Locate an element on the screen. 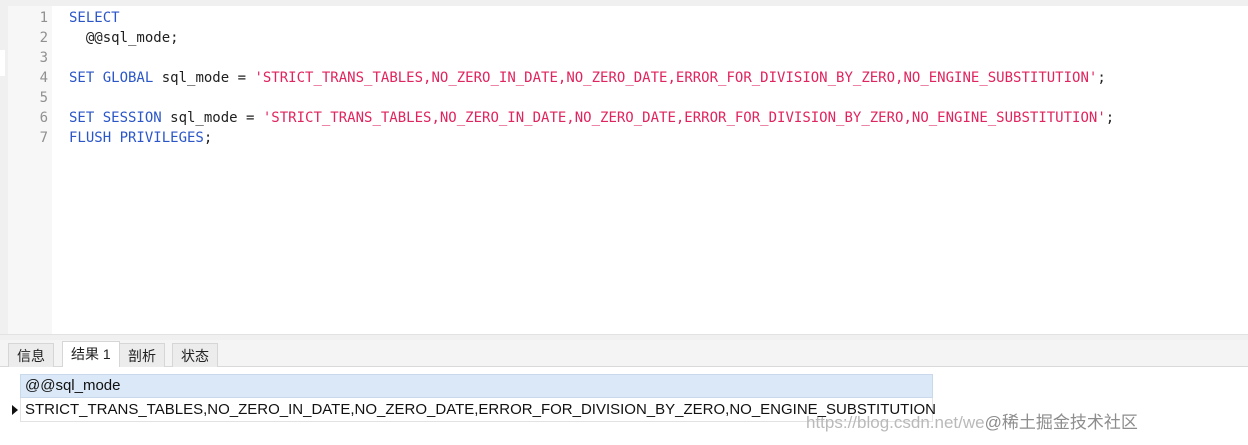 This screenshot has height=445, width=1248. tab-profile: 剖析 is located at coordinates (142, 355).